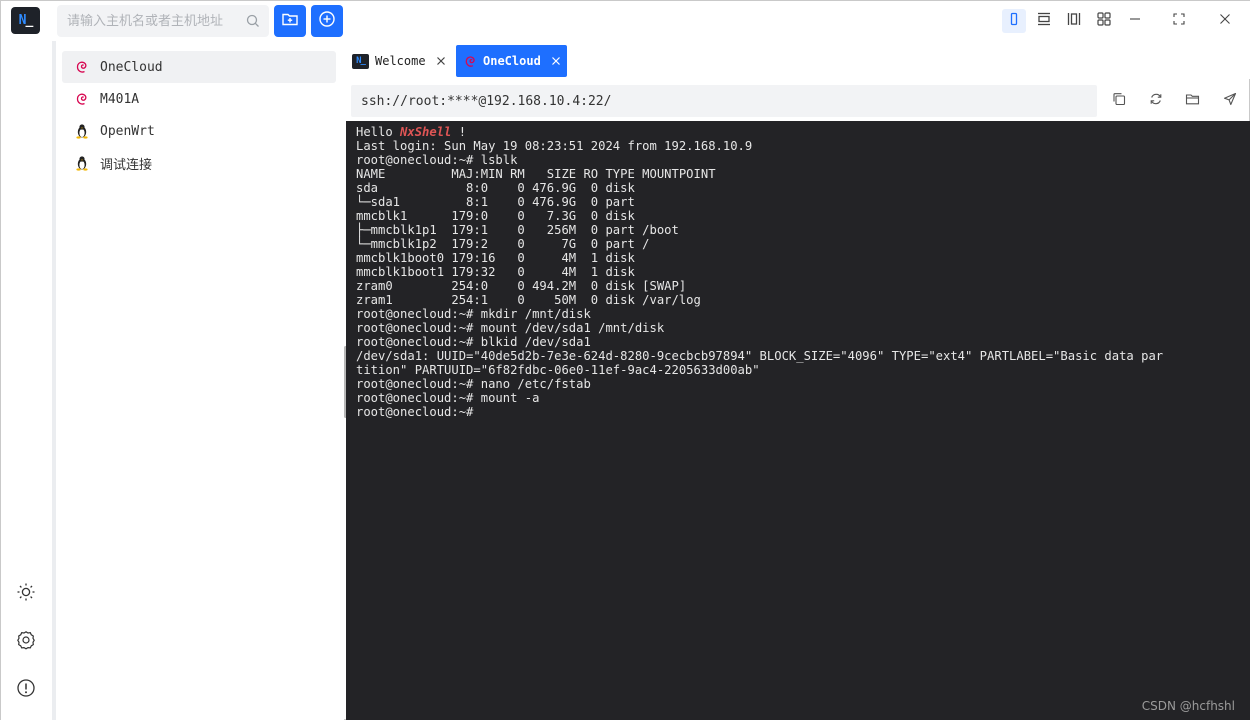  Describe the element at coordinates (448, 398) in the screenshot. I see `terminal-line: root@onecloud:~# mount -a` at that location.